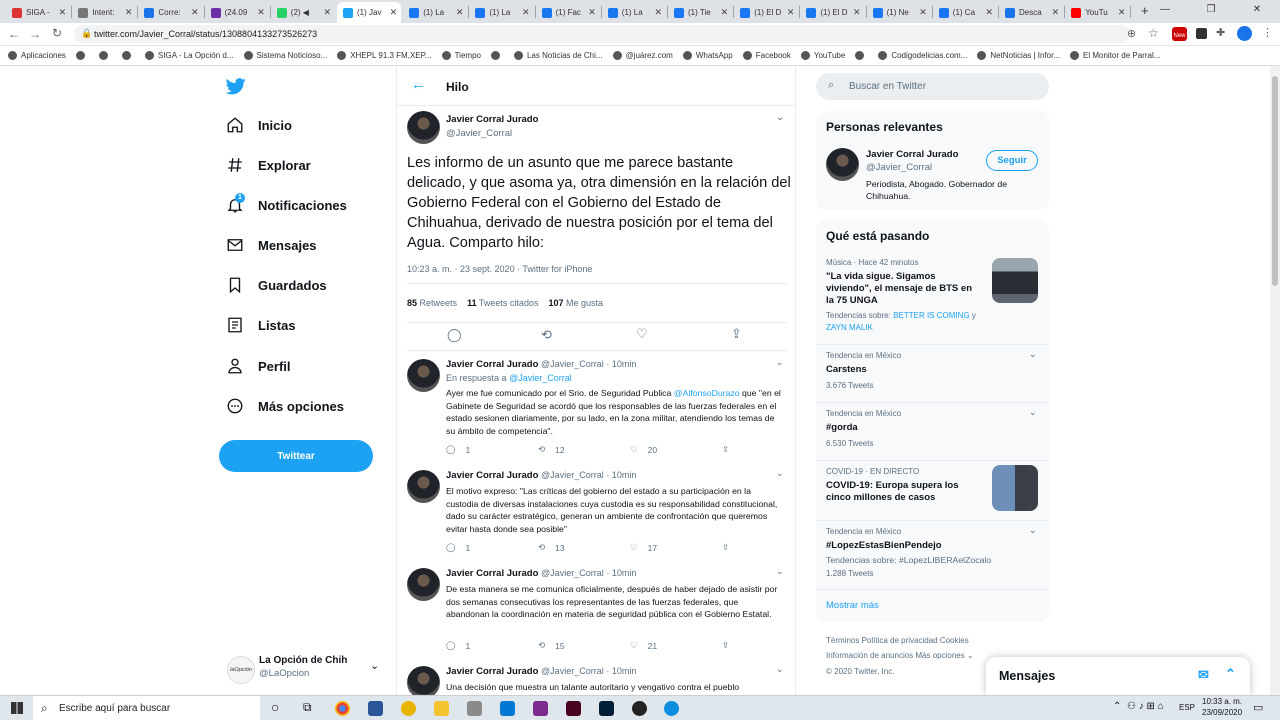  What do you see at coordinates (369, 12) in the screenshot?
I see `browser-tab: (1) Jav ✕` at bounding box center [369, 12].